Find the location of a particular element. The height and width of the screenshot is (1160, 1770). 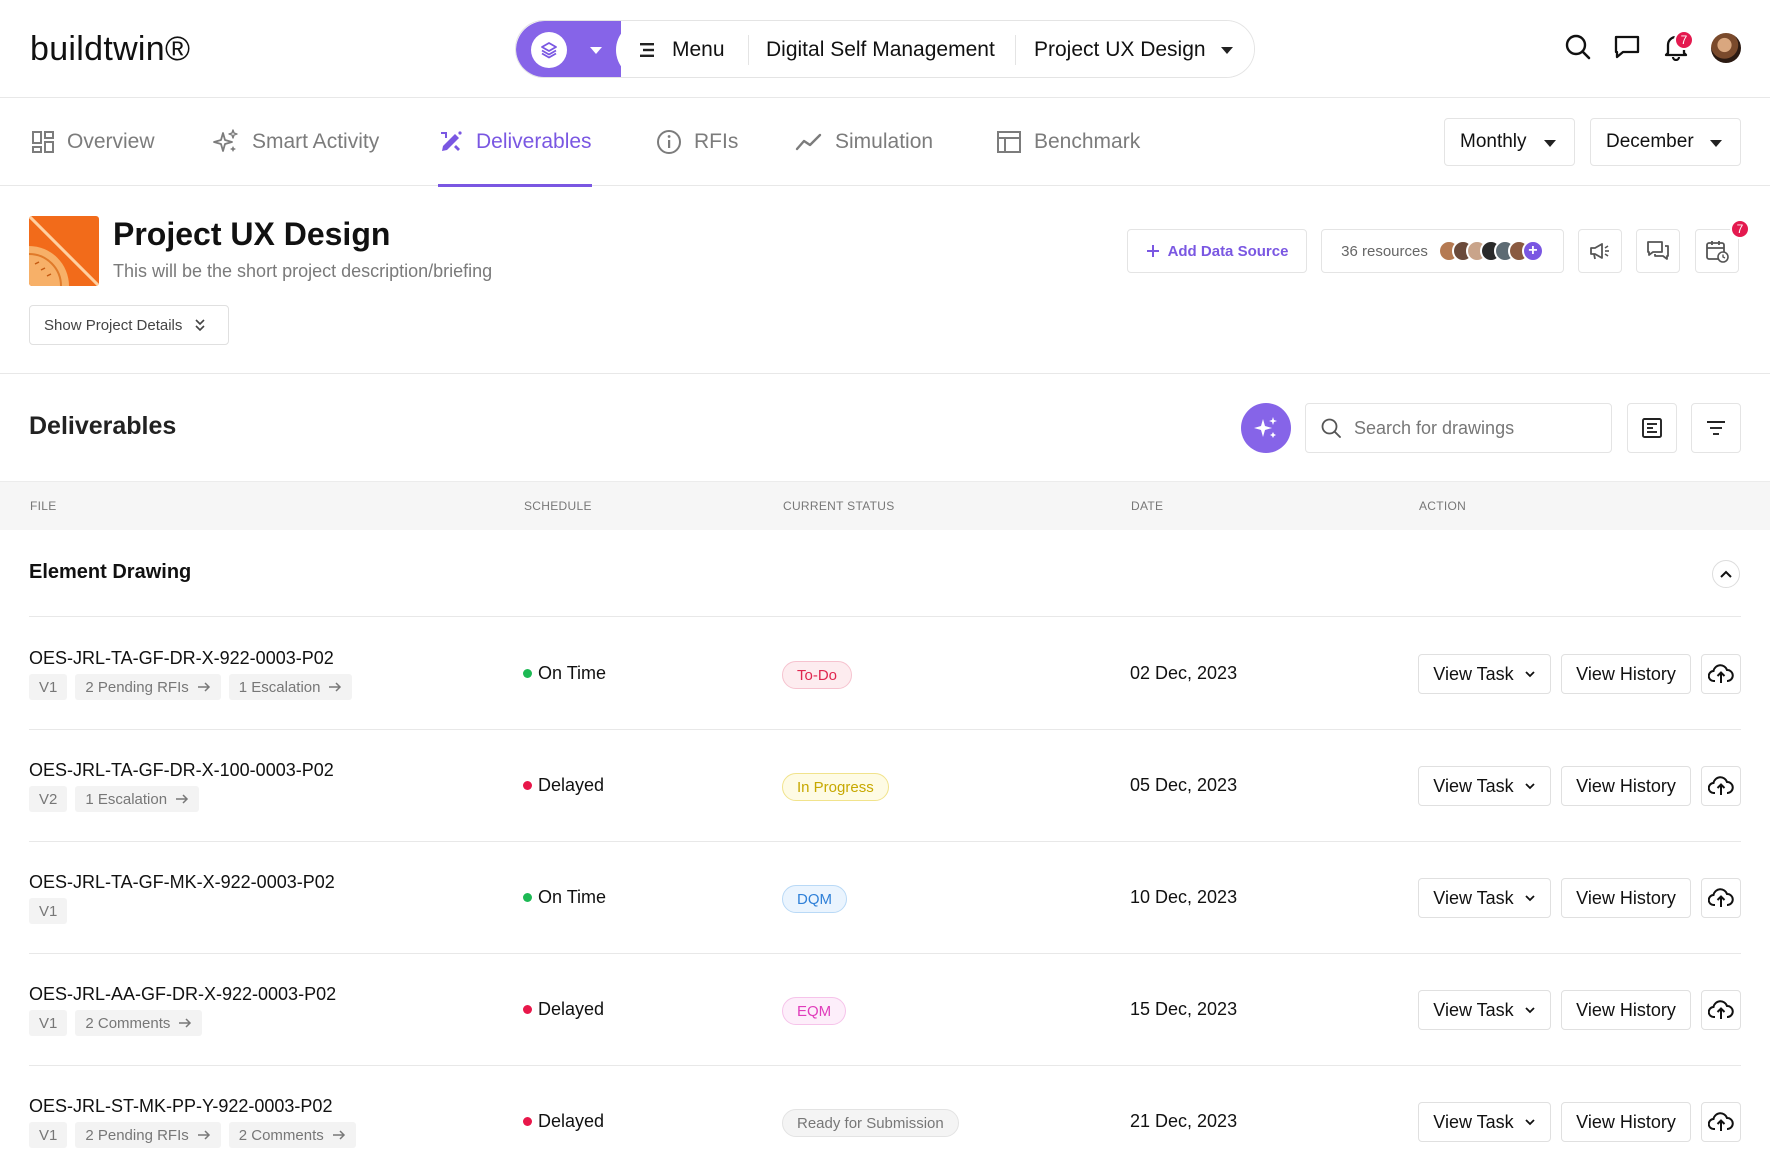

resources-button: 36 resources + is located at coordinates (1442, 251).